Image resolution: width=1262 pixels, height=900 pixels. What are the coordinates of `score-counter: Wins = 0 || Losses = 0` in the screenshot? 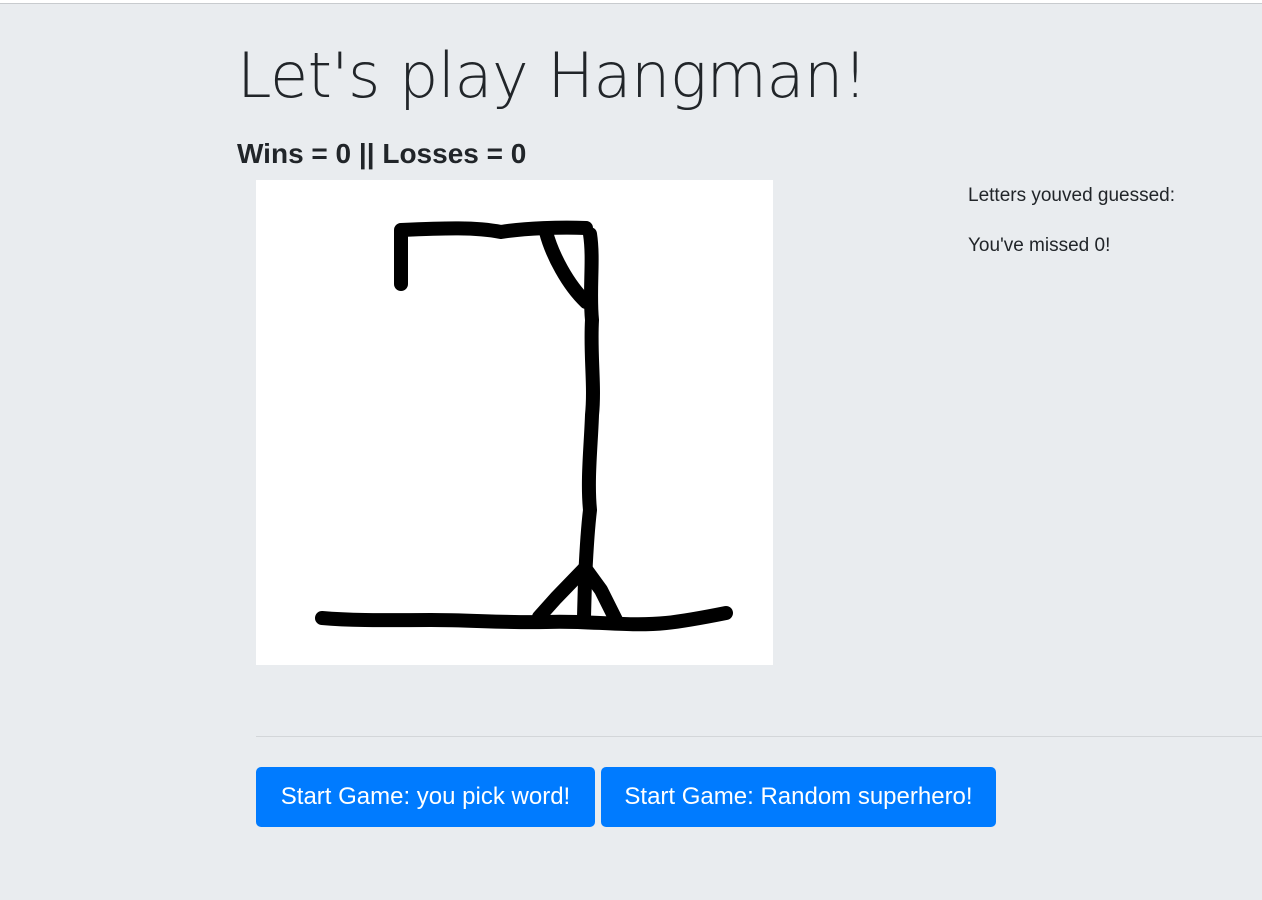 It's located at (382, 153).